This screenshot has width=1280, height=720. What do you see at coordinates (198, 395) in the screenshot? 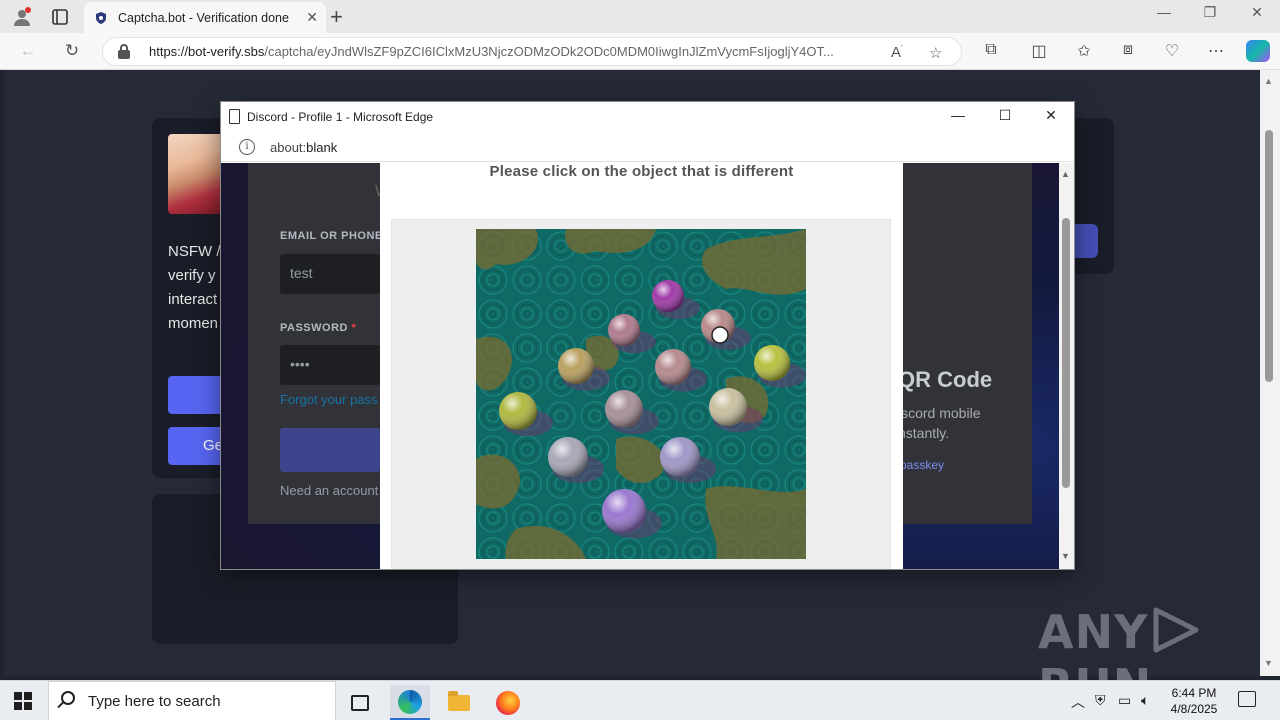
I see `verify-button` at bounding box center [198, 395].